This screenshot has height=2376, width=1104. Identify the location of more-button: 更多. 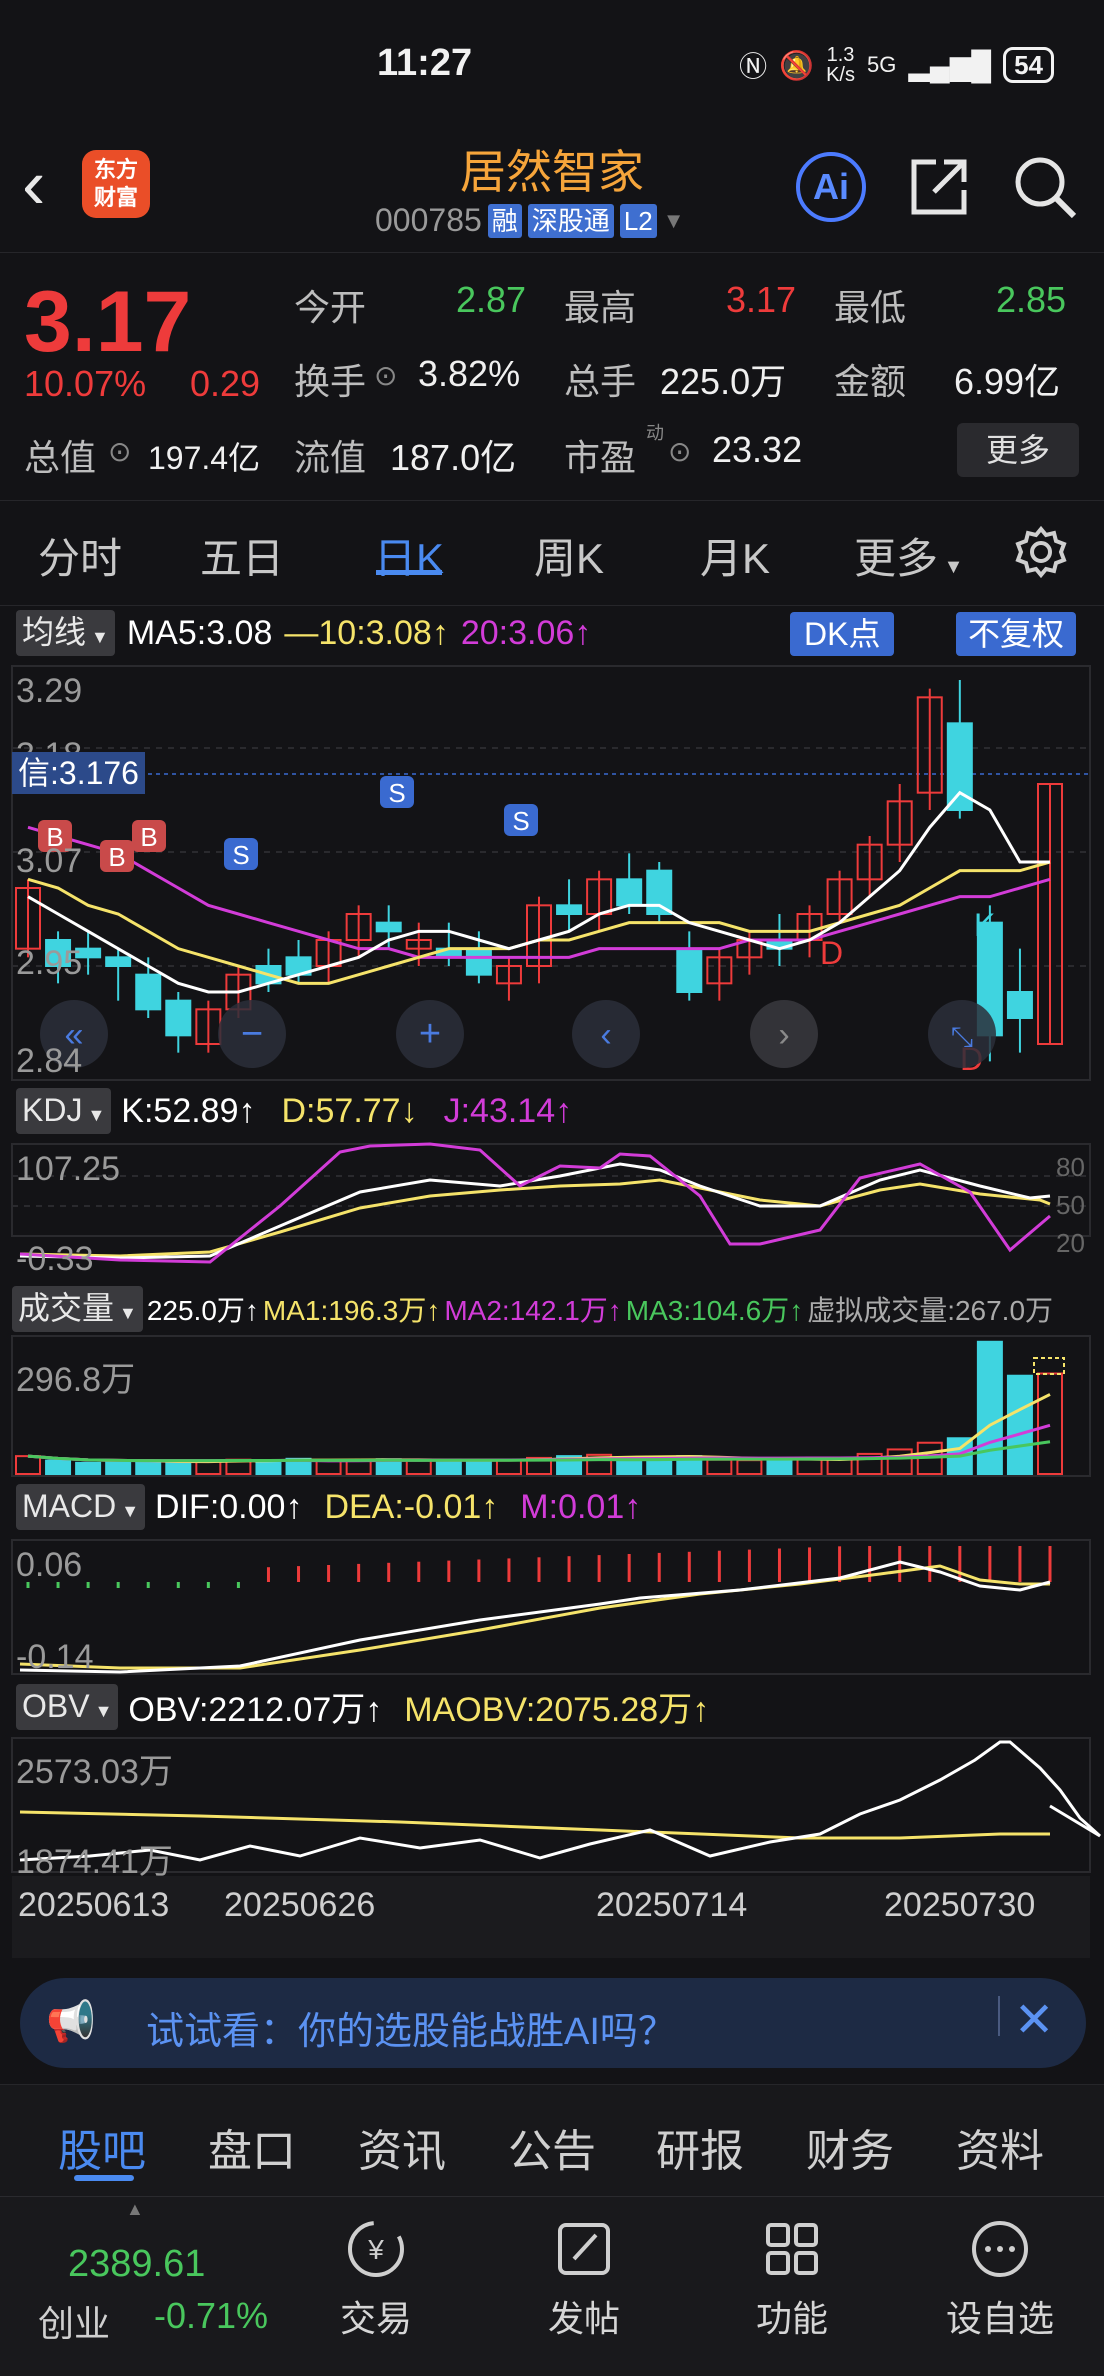
(1018, 450).